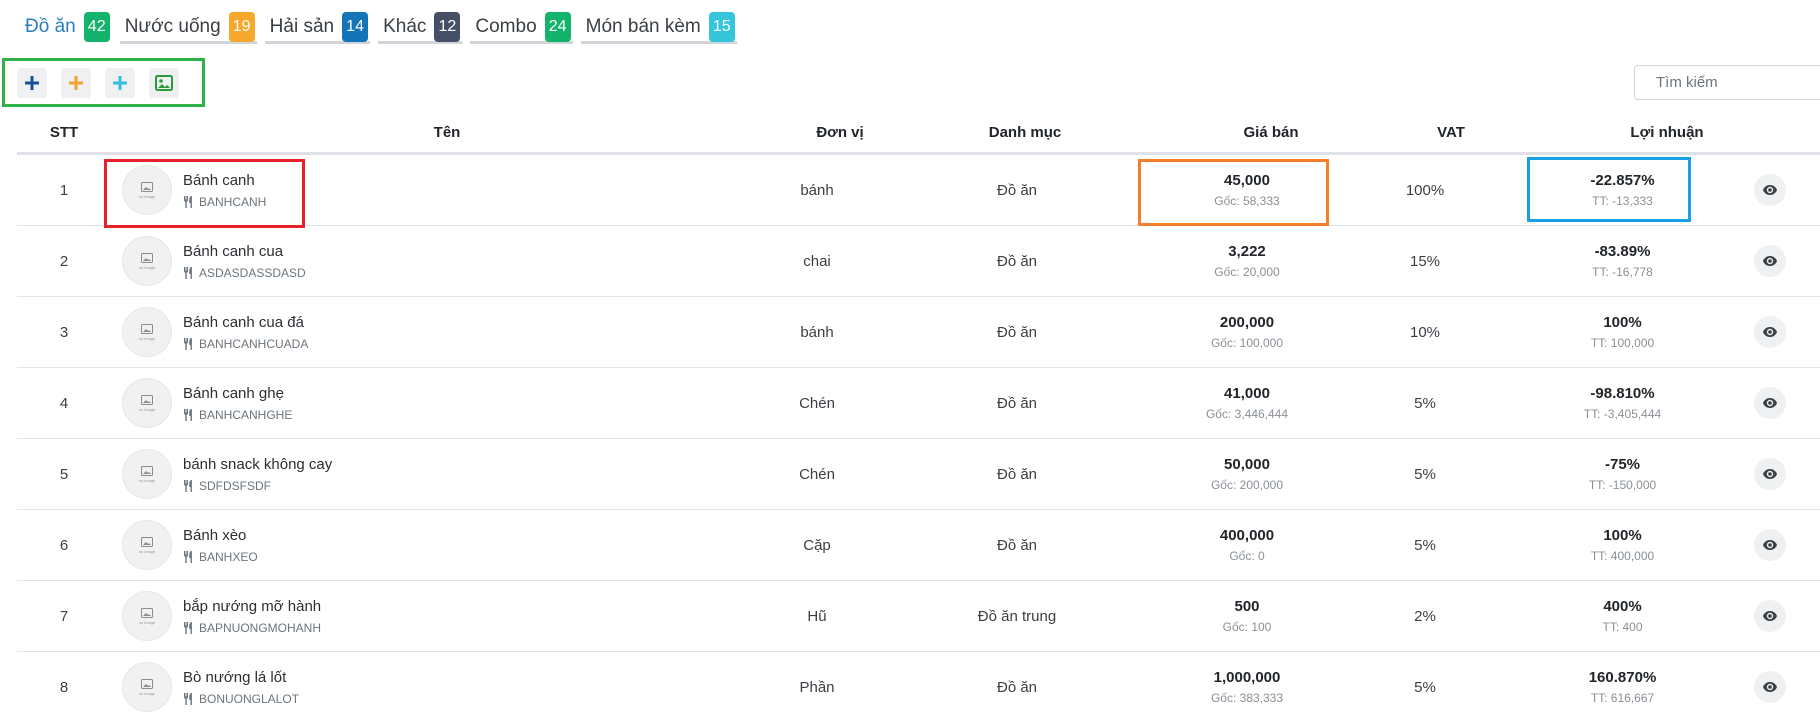 This screenshot has width=1820, height=721. I want to click on header-stt: STT, so click(64, 132).